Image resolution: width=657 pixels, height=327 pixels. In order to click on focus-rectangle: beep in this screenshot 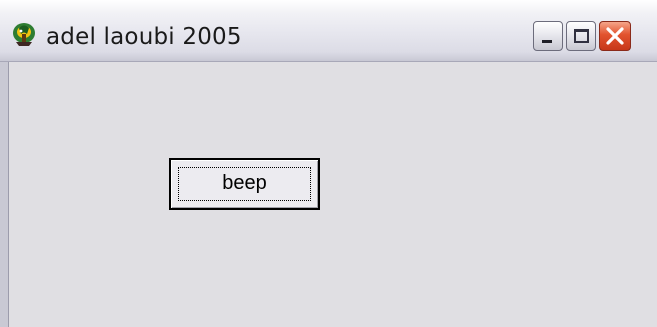, I will do `click(244, 184)`.